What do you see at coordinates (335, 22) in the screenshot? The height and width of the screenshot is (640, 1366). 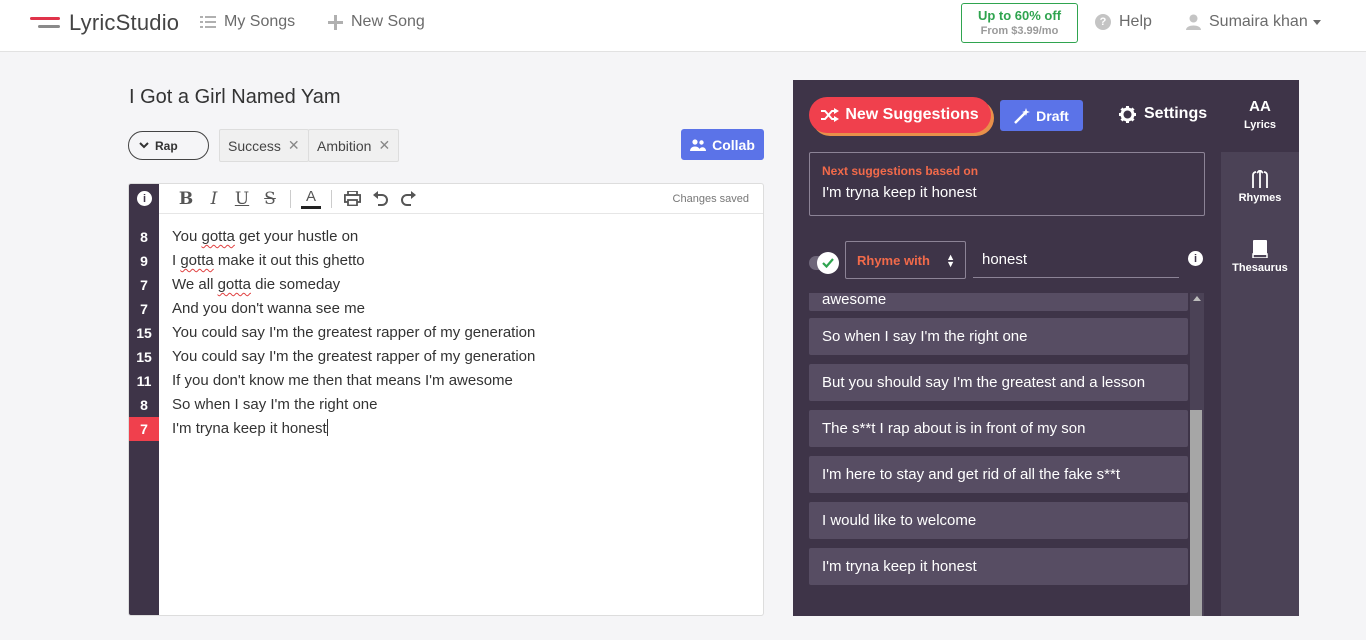 I see `plus-icon` at bounding box center [335, 22].